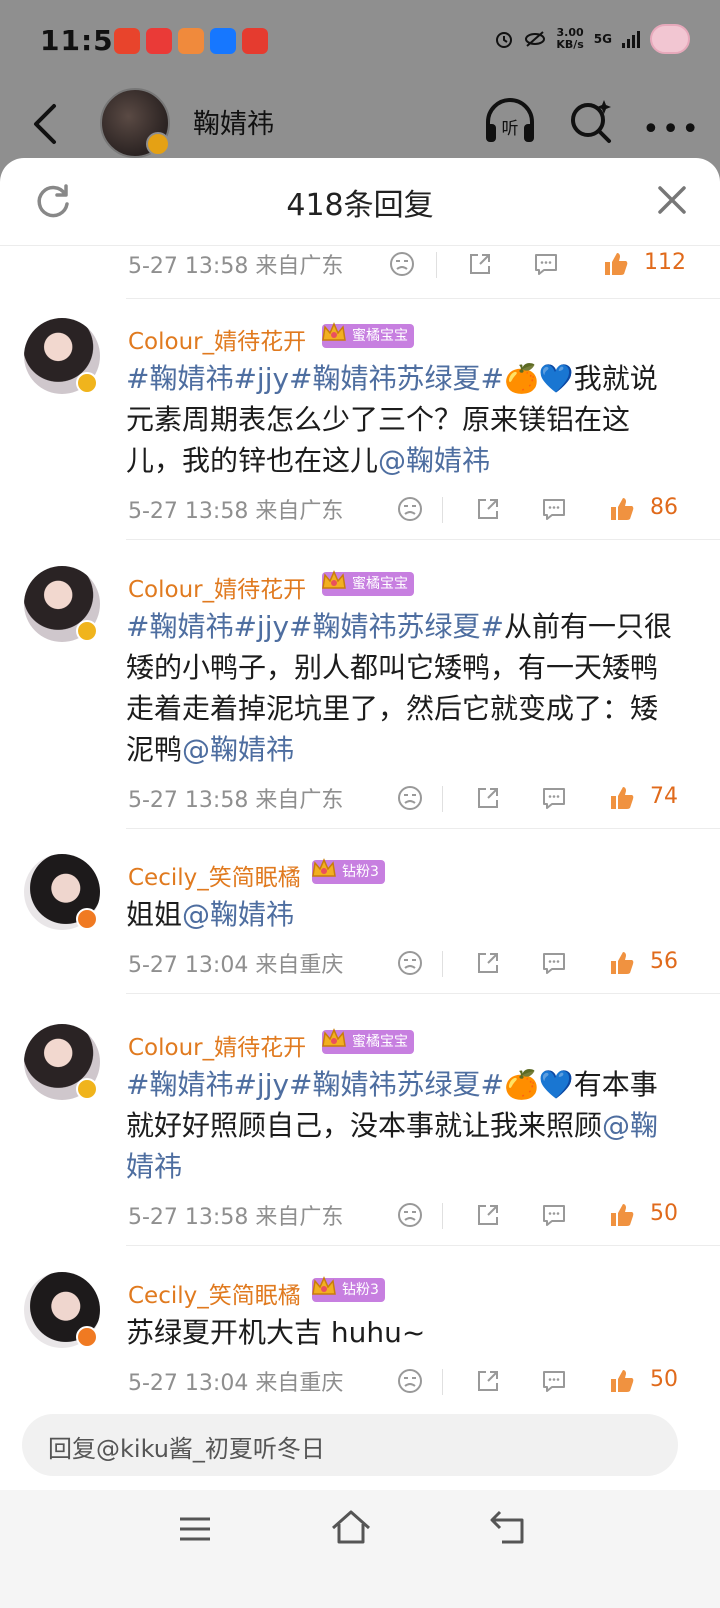 Image resolution: width=720 pixels, height=1608 pixels. I want to click on signal-icon, so click(631, 39).